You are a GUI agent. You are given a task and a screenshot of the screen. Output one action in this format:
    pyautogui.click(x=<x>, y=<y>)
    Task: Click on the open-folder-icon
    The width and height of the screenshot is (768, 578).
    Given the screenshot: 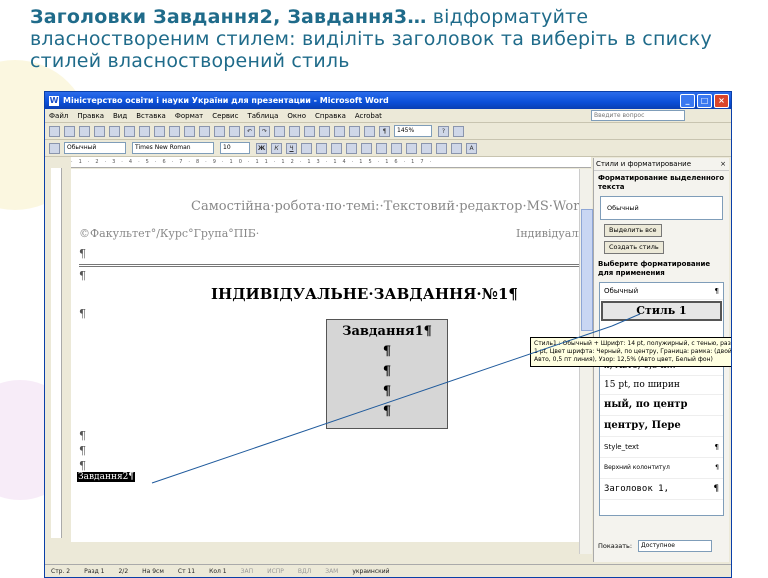 What is the action you would take?
    pyautogui.click(x=69, y=131)
    